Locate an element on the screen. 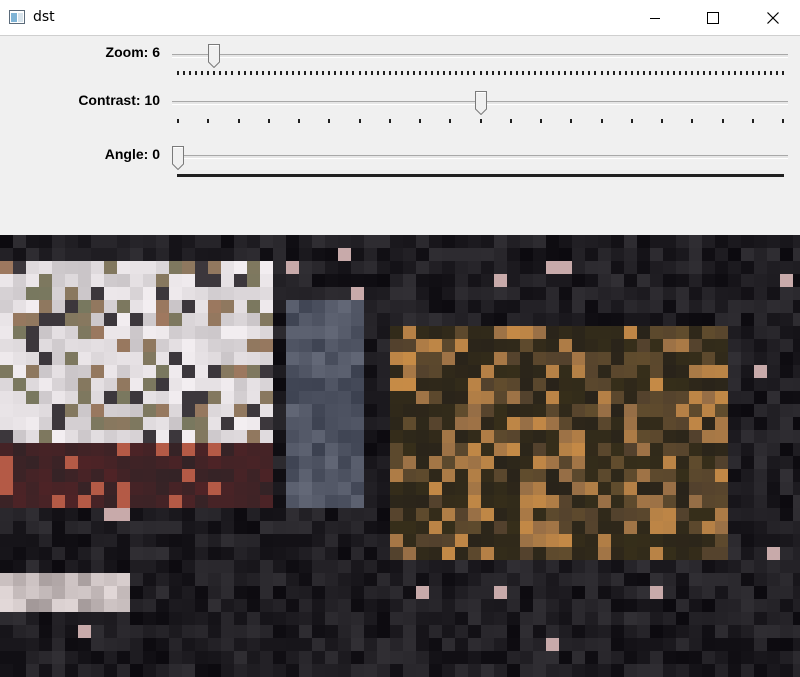 The width and height of the screenshot is (800, 677). close-button is located at coordinates (773, 18).